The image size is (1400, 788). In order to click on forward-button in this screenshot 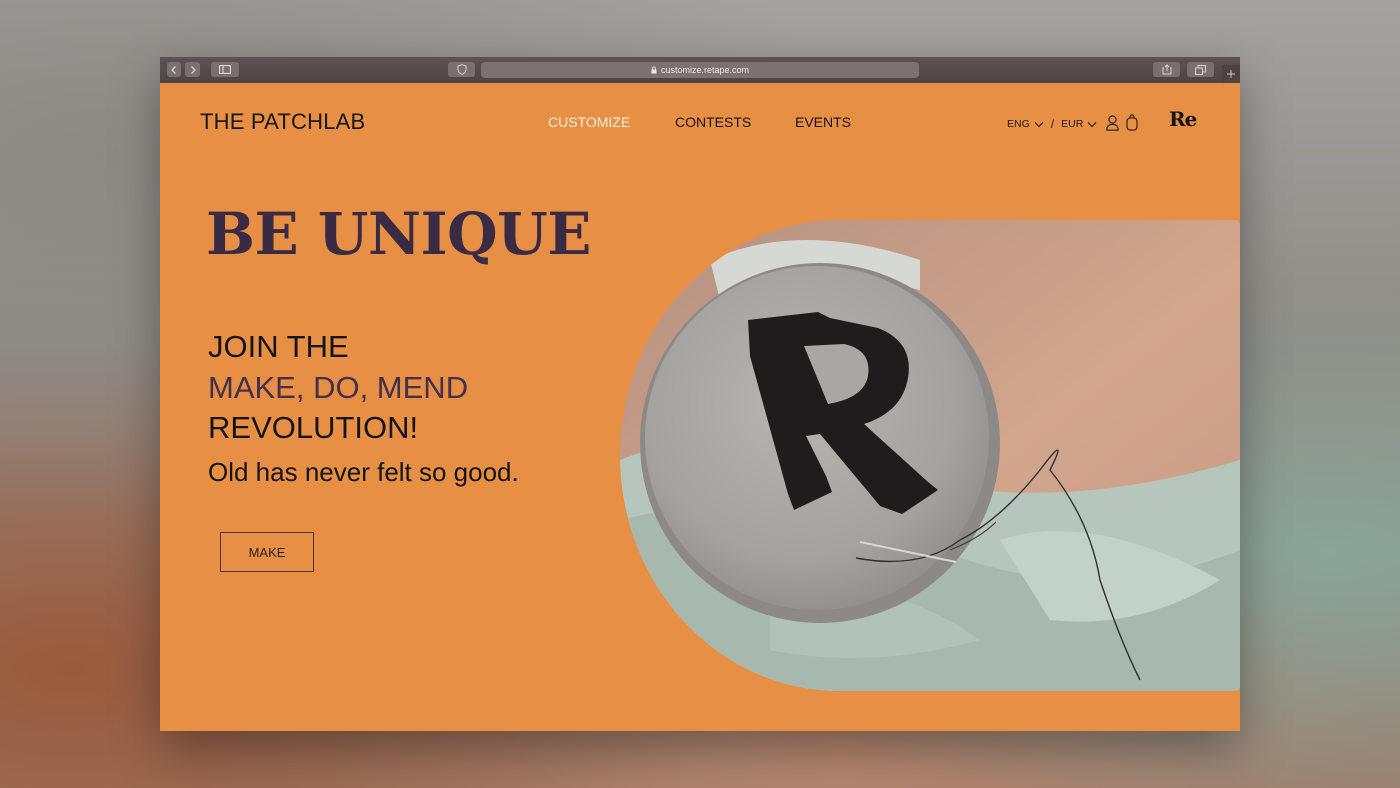, I will do `click(192, 69)`.